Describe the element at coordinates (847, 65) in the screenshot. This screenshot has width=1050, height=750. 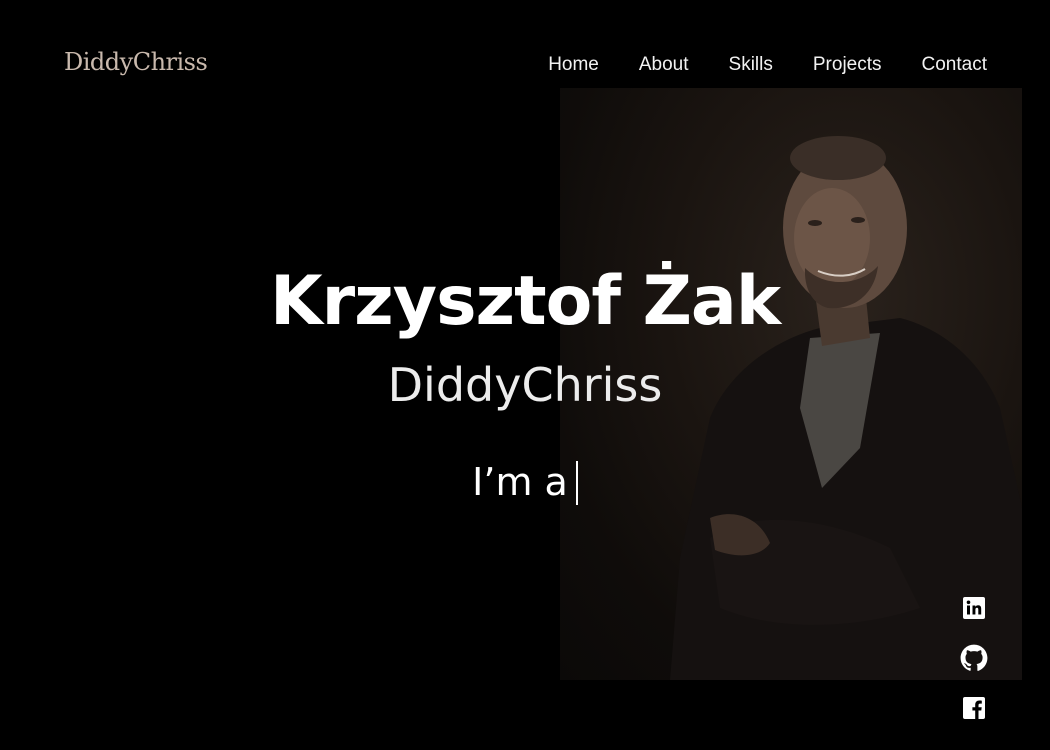
I see `nav-projects-link: Projects` at that location.